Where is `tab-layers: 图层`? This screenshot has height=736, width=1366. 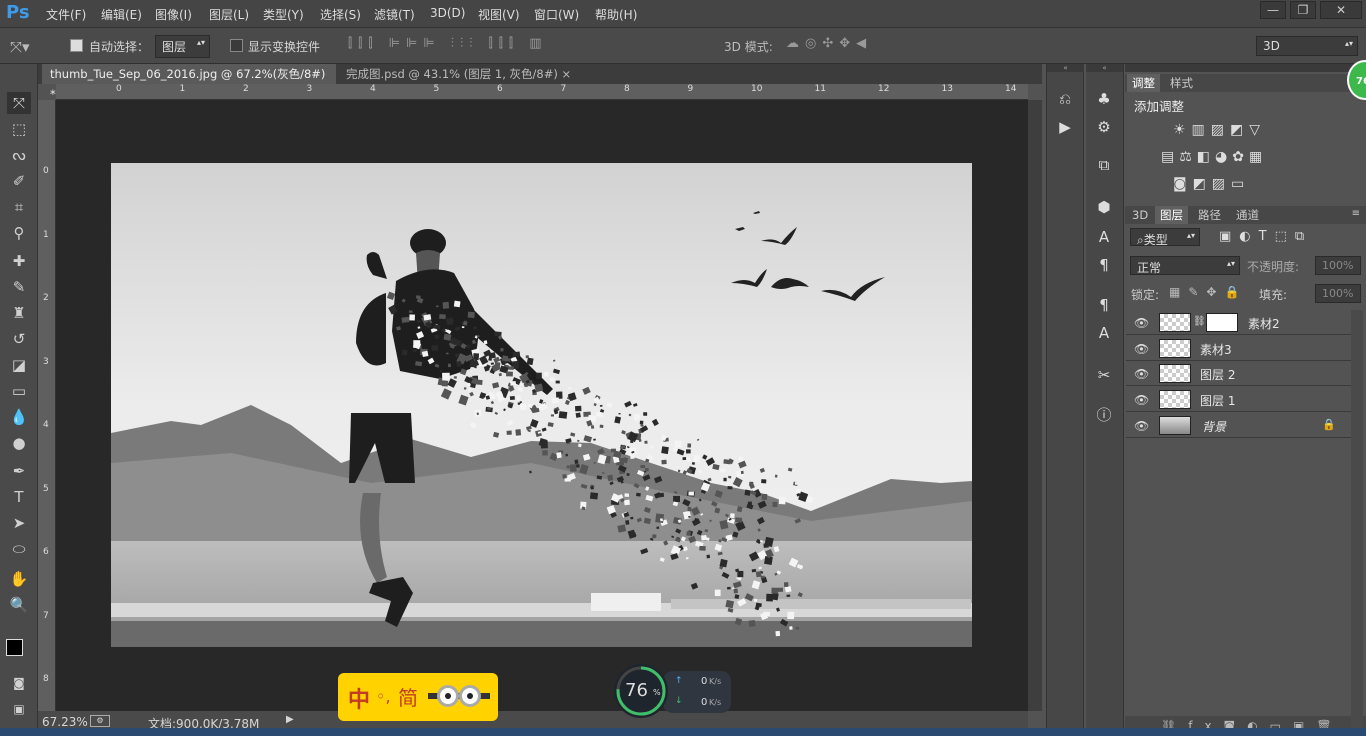 tab-layers: 图层 is located at coordinates (1171, 215).